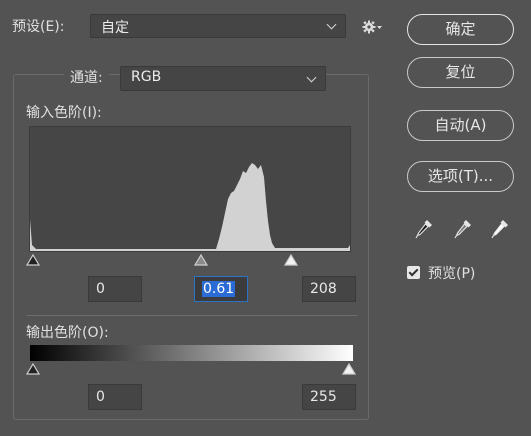 Image resolution: width=531 pixels, height=436 pixels. Describe the element at coordinates (329, 289) in the screenshot. I see `input-white-field: 208` at that location.